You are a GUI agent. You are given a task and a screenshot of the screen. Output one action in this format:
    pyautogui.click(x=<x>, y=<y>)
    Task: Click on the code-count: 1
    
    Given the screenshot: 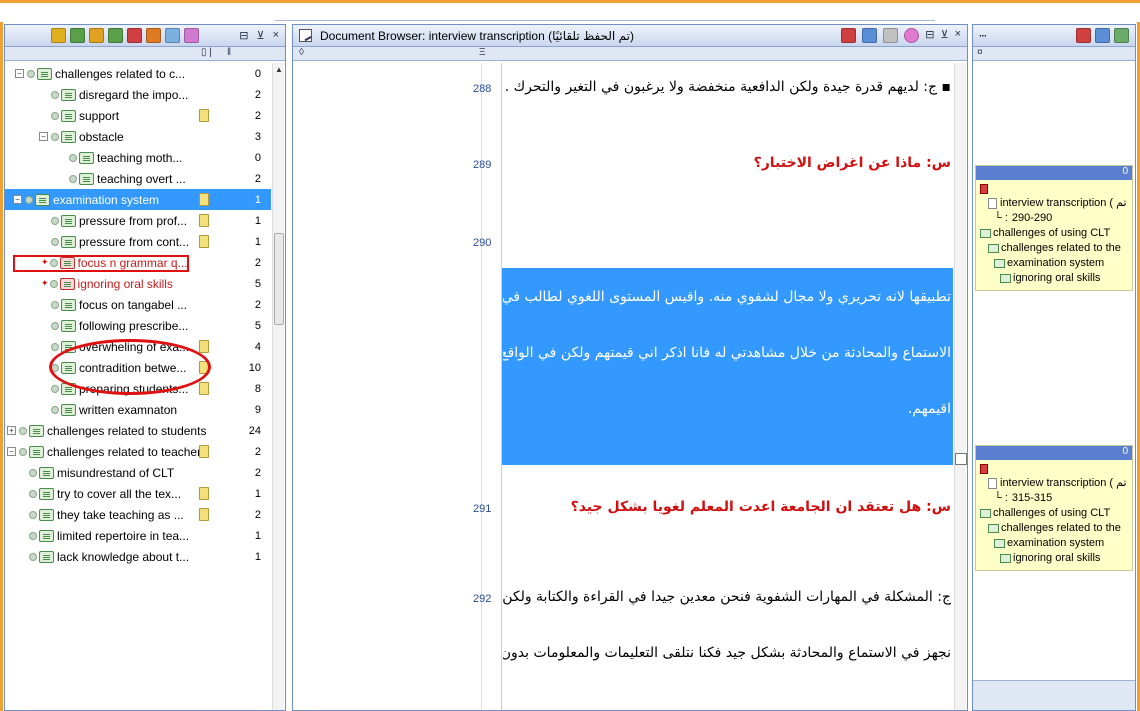 What is the action you would take?
    pyautogui.click(x=257, y=493)
    